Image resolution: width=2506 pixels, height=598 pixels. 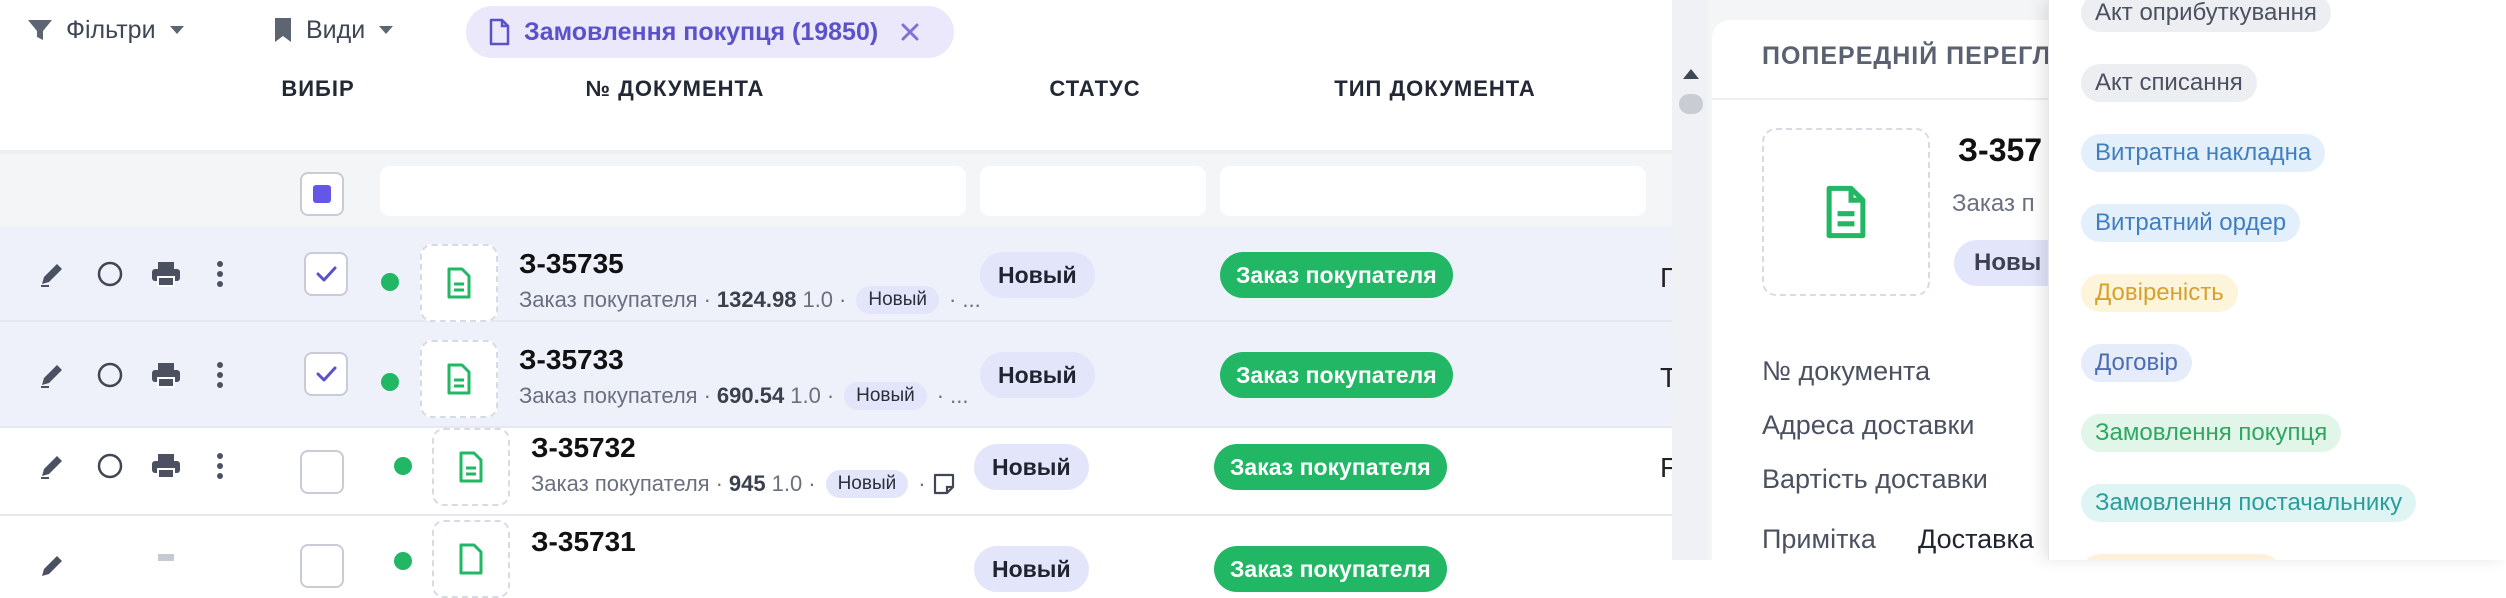 What do you see at coordinates (318, 89) in the screenshot?
I see `column-header-select: ВИБІР` at bounding box center [318, 89].